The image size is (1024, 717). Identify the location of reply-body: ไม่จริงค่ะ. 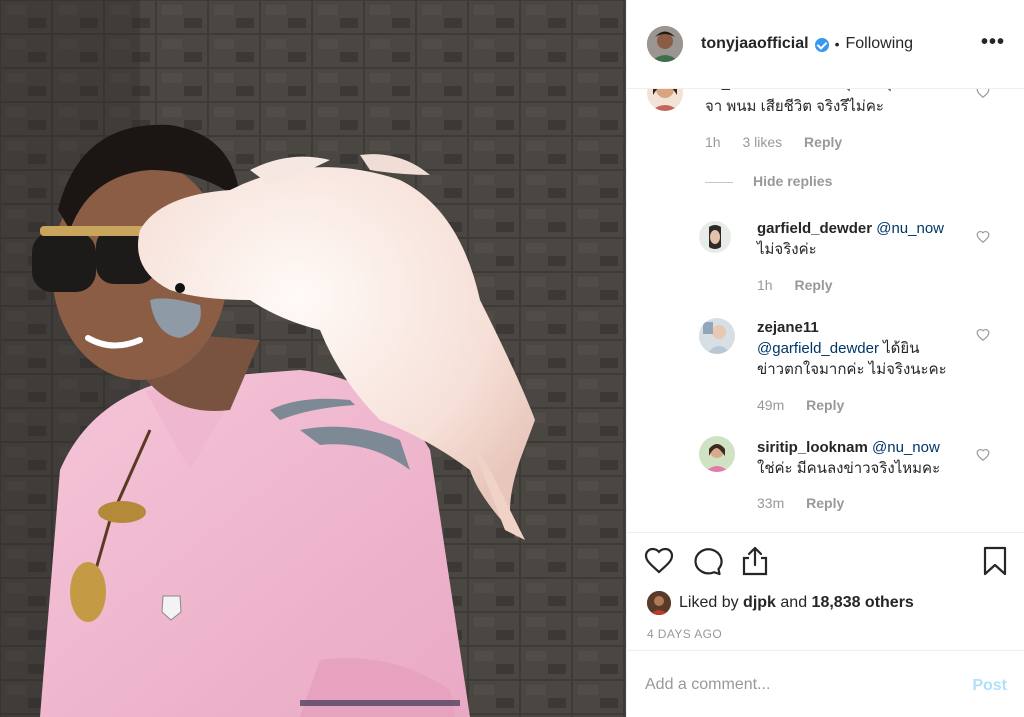
(787, 249).